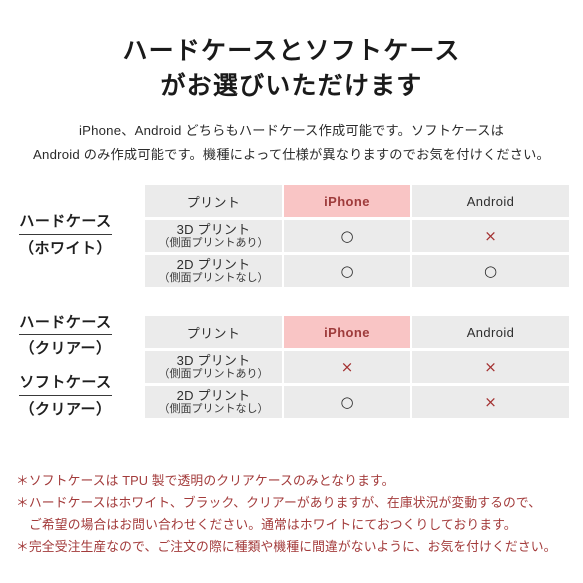 Image resolution: width=583 pixels, height=583 pixels. What do you see at coordinates (291, 130) in the screenshot?
I see `description-line-1: iPhone、Android どちらもハードケース作成可能です。ソフトケースは` at bounding box center [291, 130].